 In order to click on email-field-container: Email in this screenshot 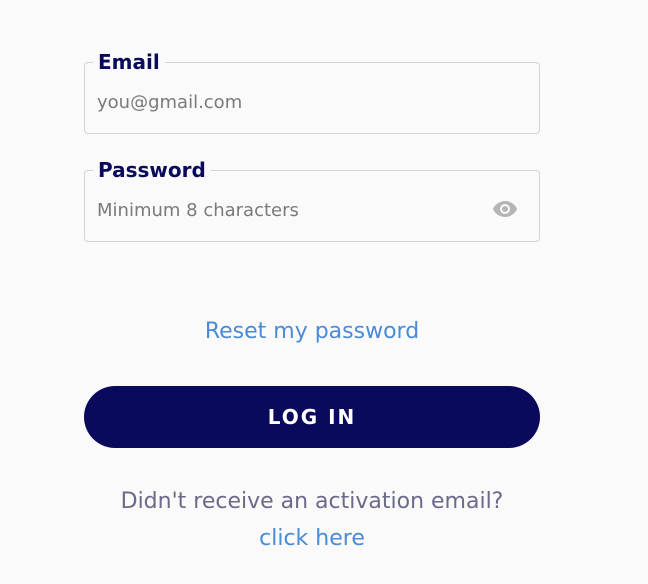, I will do `click(312, 92)`.